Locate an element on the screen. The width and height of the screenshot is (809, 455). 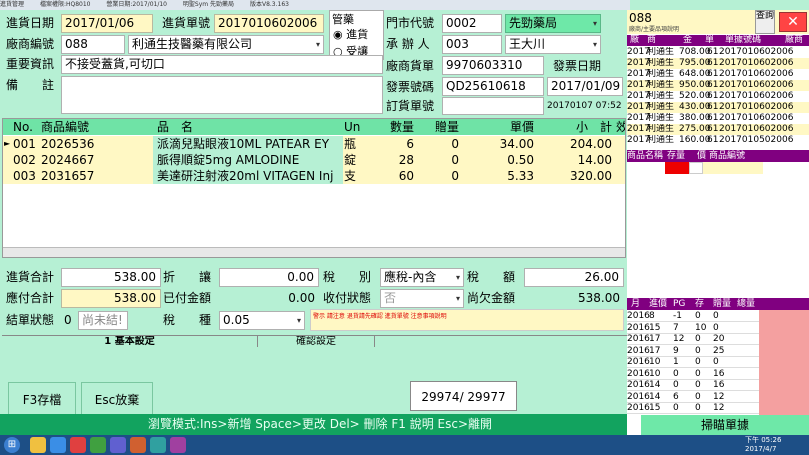
table-row: 002 2024667 脈得順錠5mg AMLODINE 錠 28 0 0.50 14.00 is located at coordinates (314, 160).